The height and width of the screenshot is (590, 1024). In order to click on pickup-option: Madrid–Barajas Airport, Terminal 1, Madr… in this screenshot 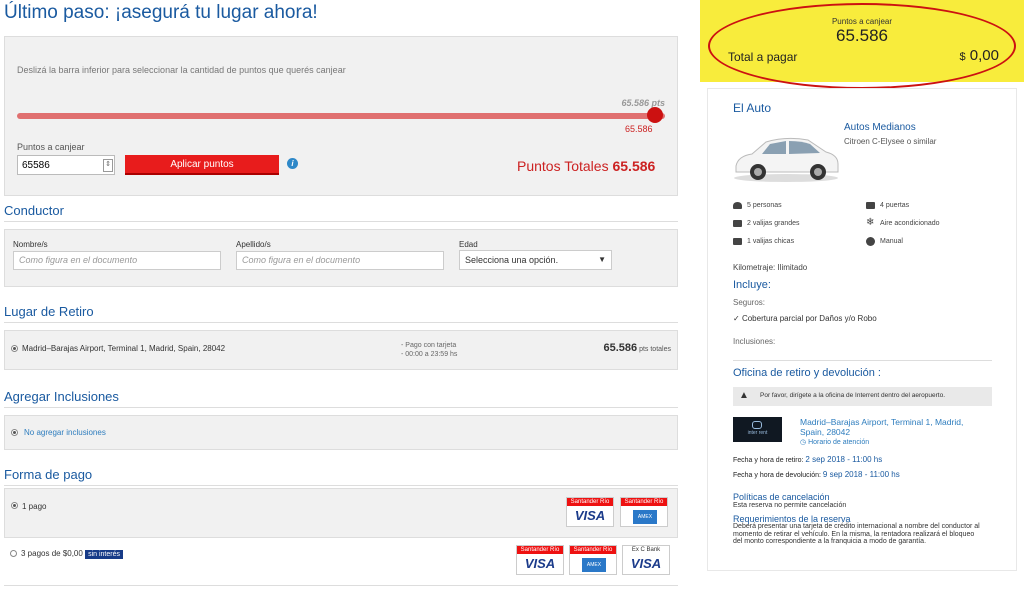, I will do `click(341, 350)`.